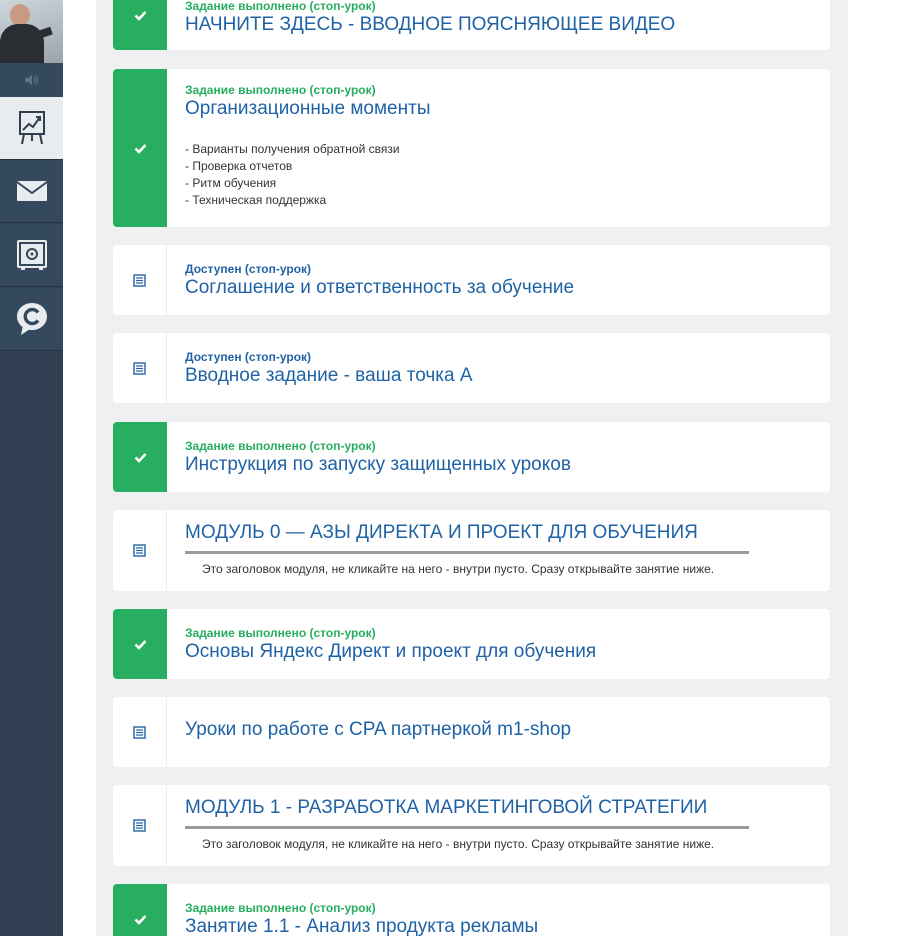 This screenshot has width=902, height=936. I want to click on chat-c-icon, so click(31, 319).